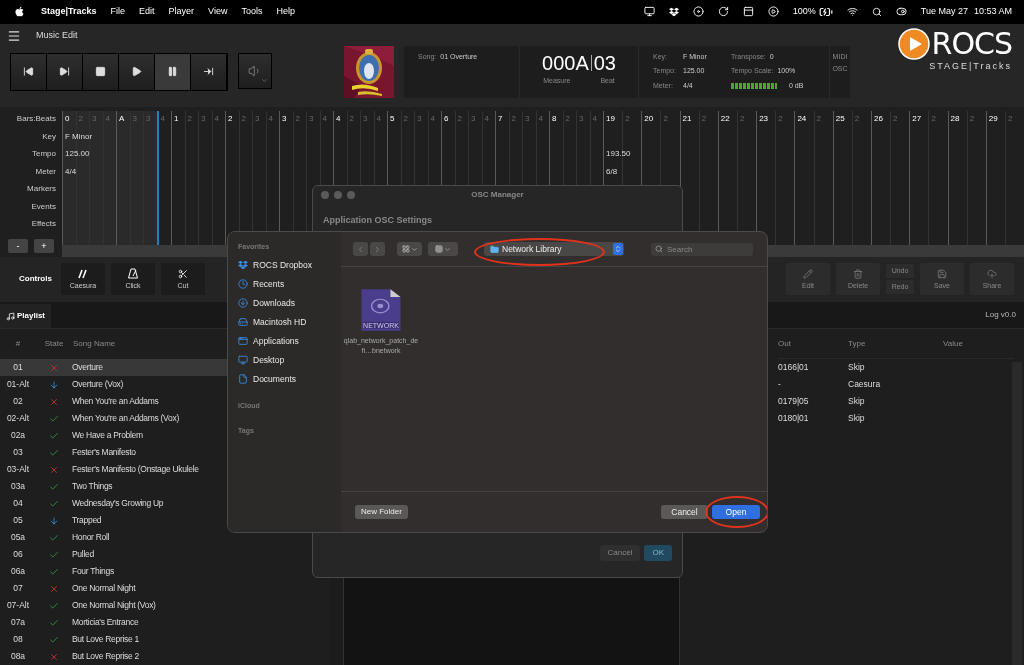 The image size is (1024, 665). I want to click on sidebar-item: Applications, so click(289, 341).